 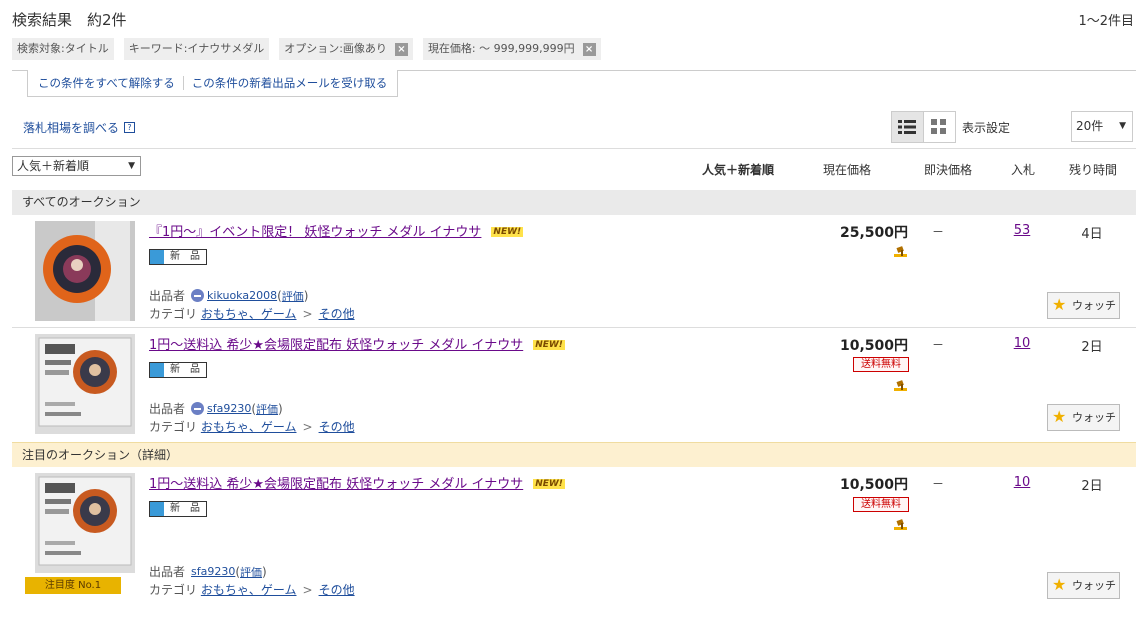 I want to click on grid-view-button, so click(x=939, y=127).